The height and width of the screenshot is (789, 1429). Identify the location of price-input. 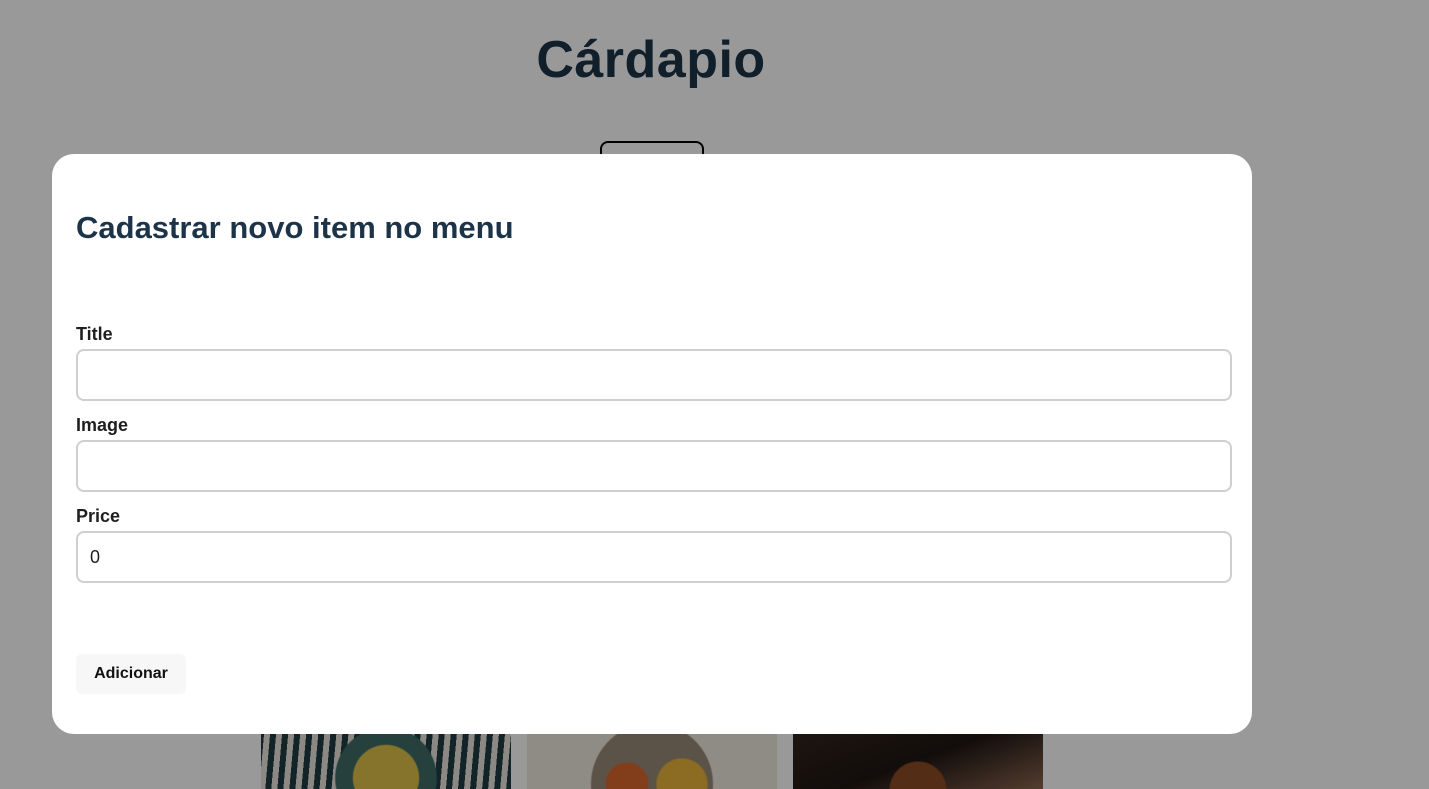
(654, 557).